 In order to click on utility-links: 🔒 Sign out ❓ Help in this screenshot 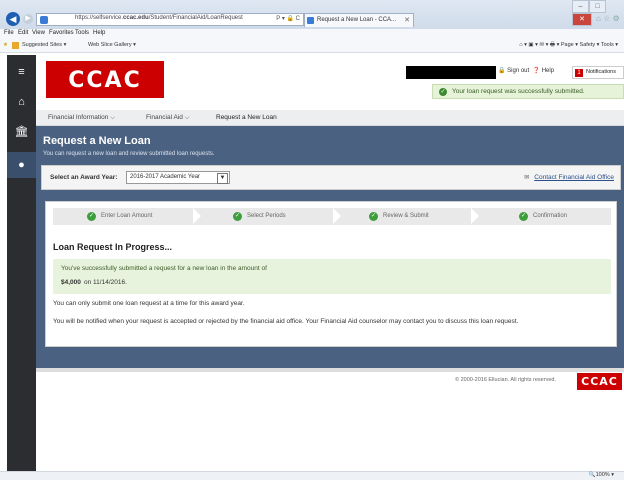, I will do `click(526, 70)`.